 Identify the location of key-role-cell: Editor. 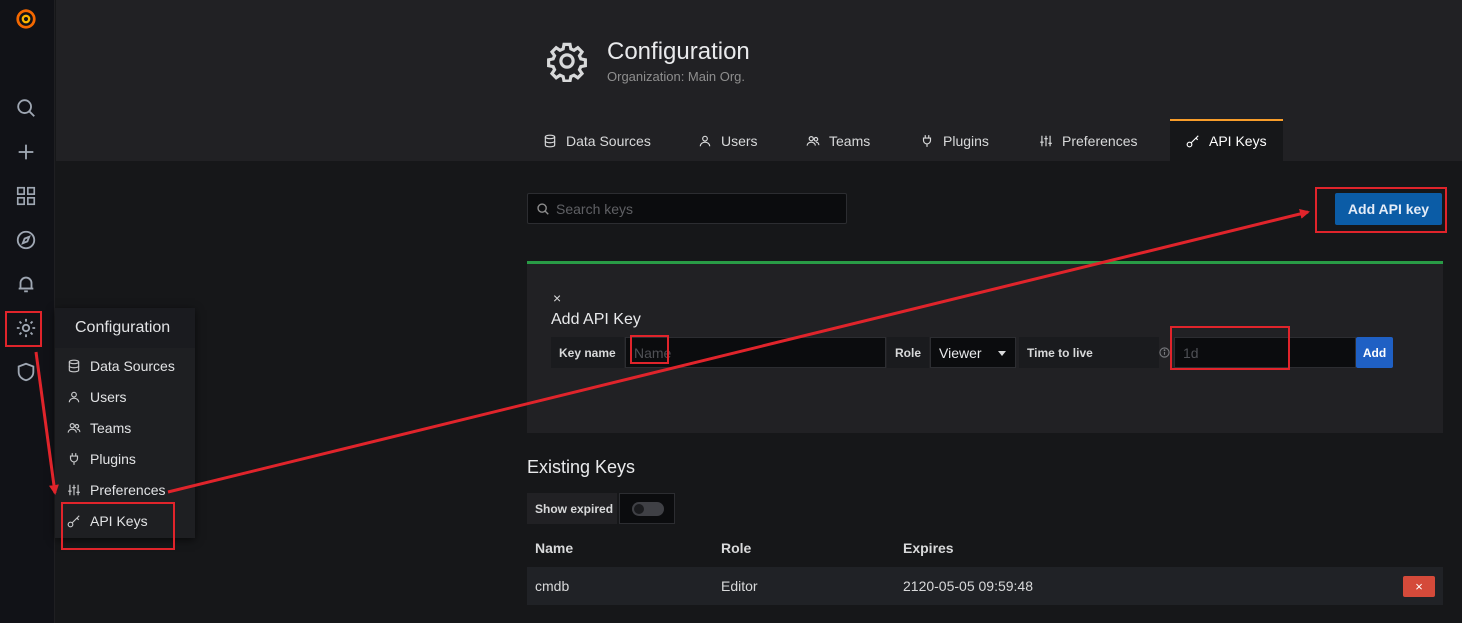
(739, 586).